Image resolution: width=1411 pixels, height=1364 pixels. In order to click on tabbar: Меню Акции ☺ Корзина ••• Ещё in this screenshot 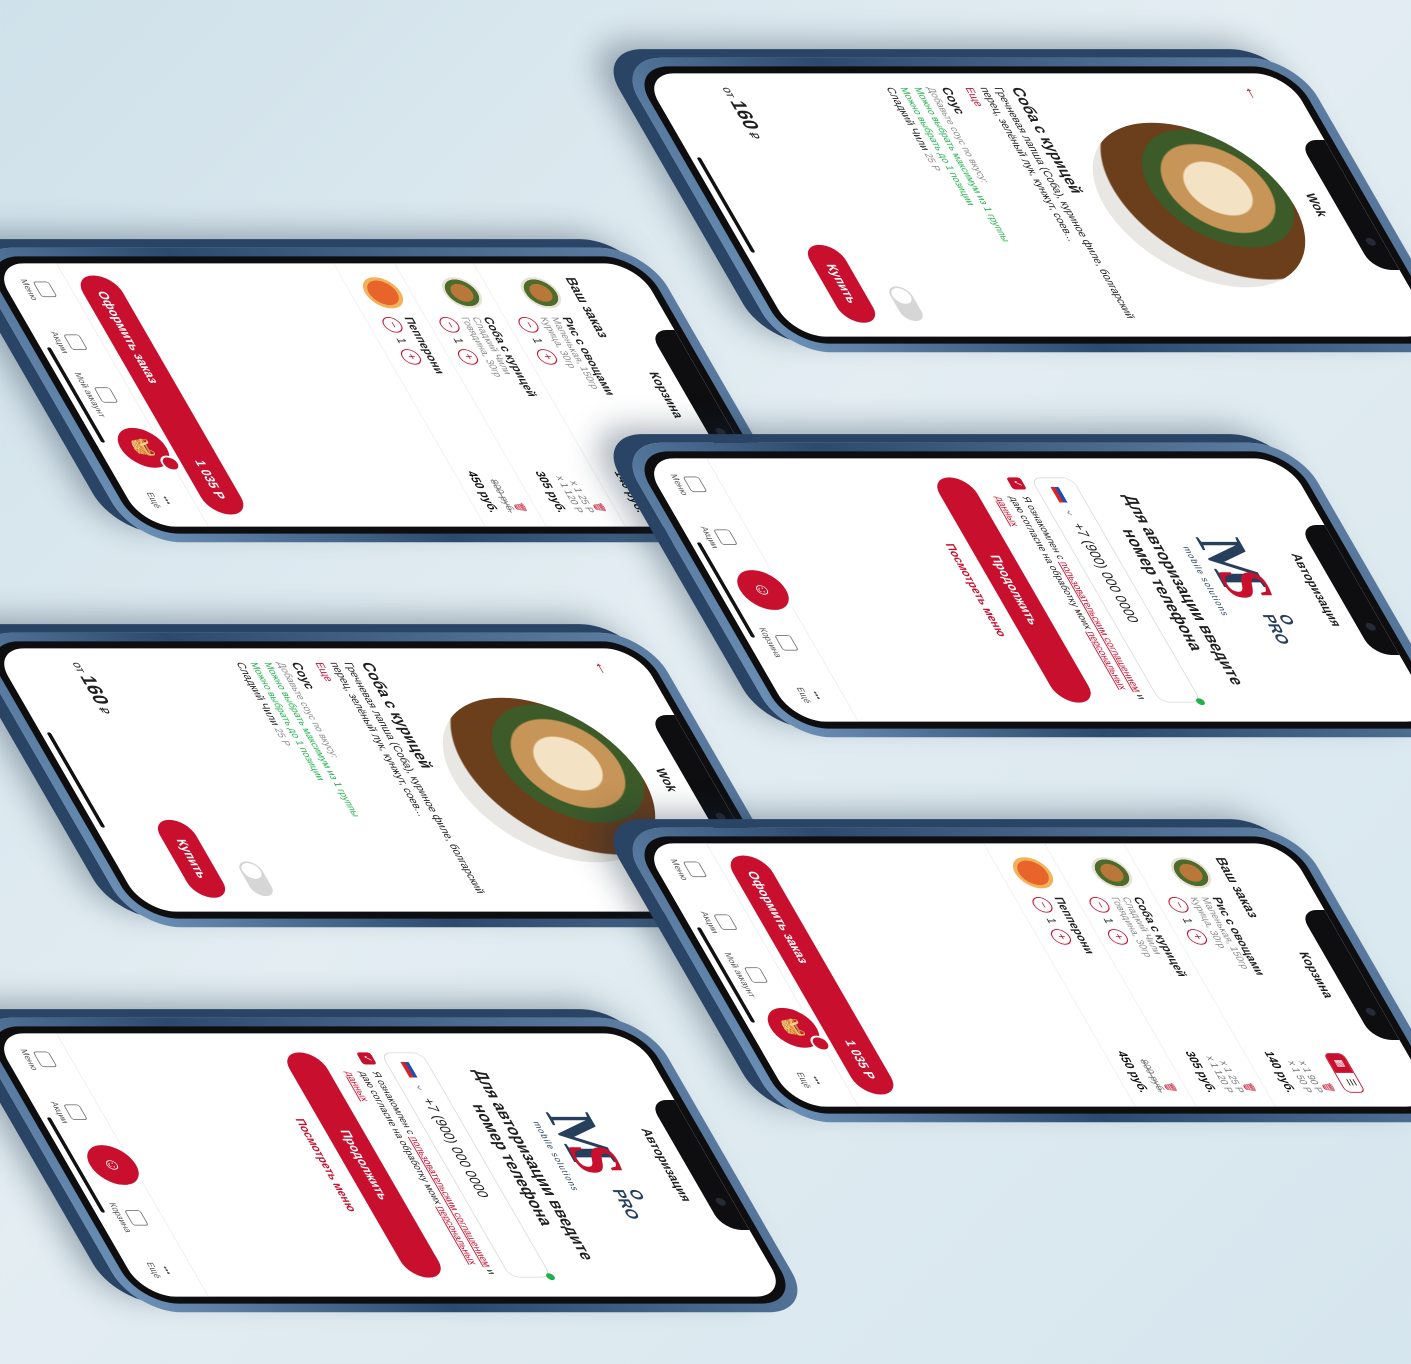, I will do `click(751, 590)`.